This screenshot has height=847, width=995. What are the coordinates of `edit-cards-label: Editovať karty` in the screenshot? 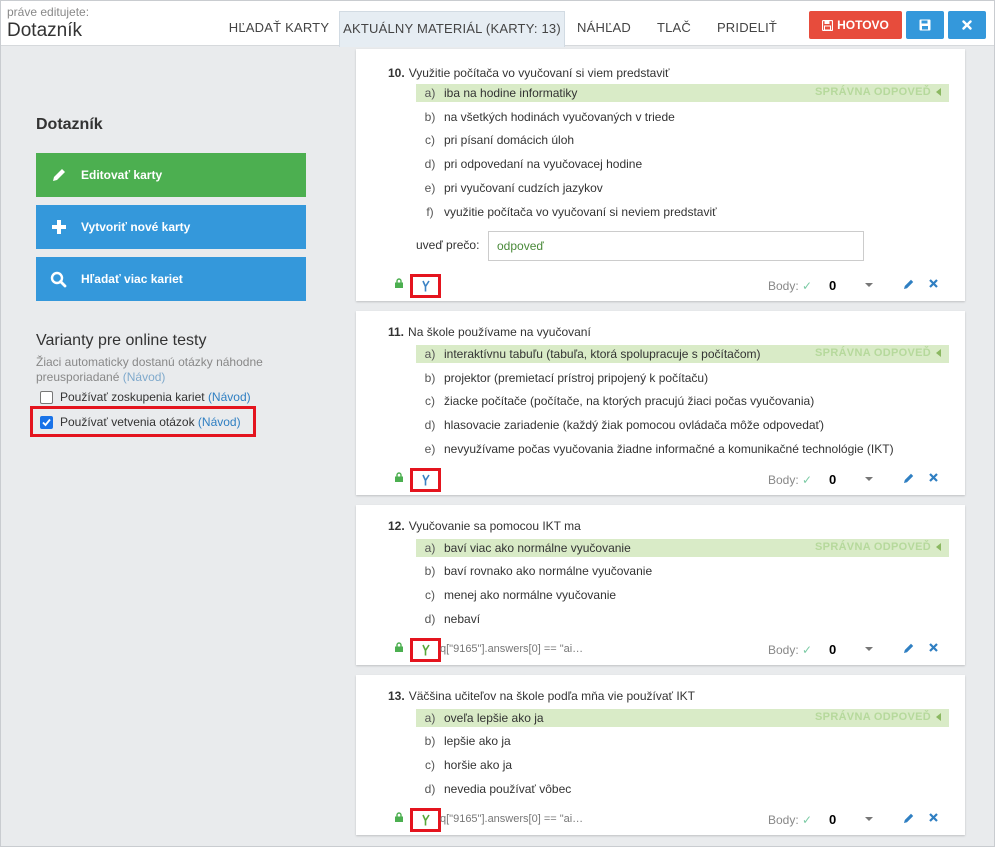 It's located at (122, 175).